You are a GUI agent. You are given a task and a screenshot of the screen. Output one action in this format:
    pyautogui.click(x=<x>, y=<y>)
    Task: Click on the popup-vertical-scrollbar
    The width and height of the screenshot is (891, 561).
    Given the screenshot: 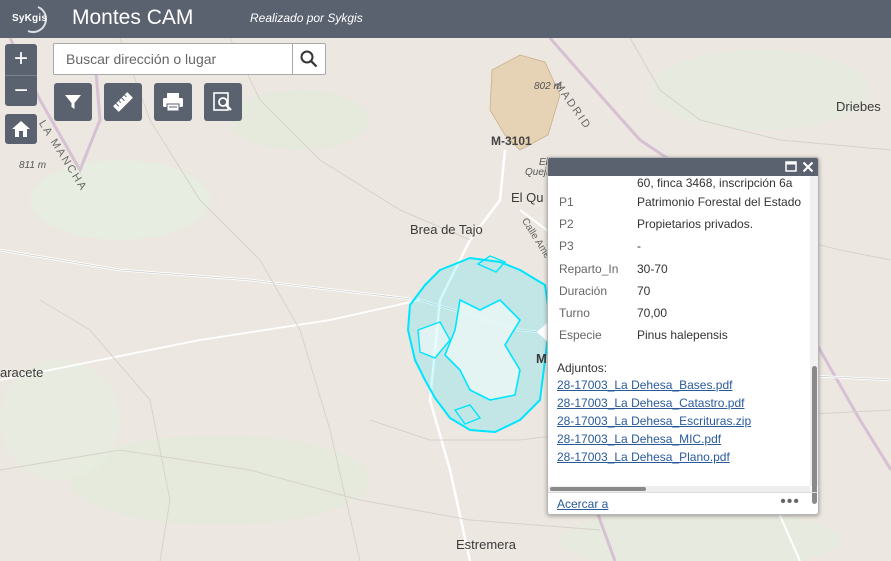 What is the action you would take?
    pyautogui.click(x=814, y=340)
    